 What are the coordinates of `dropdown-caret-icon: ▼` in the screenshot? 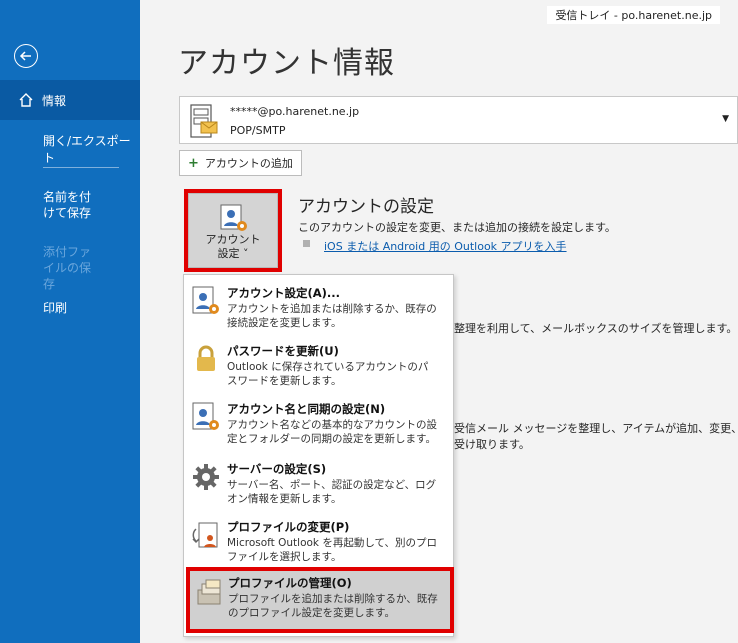 It's located at (725, 119).